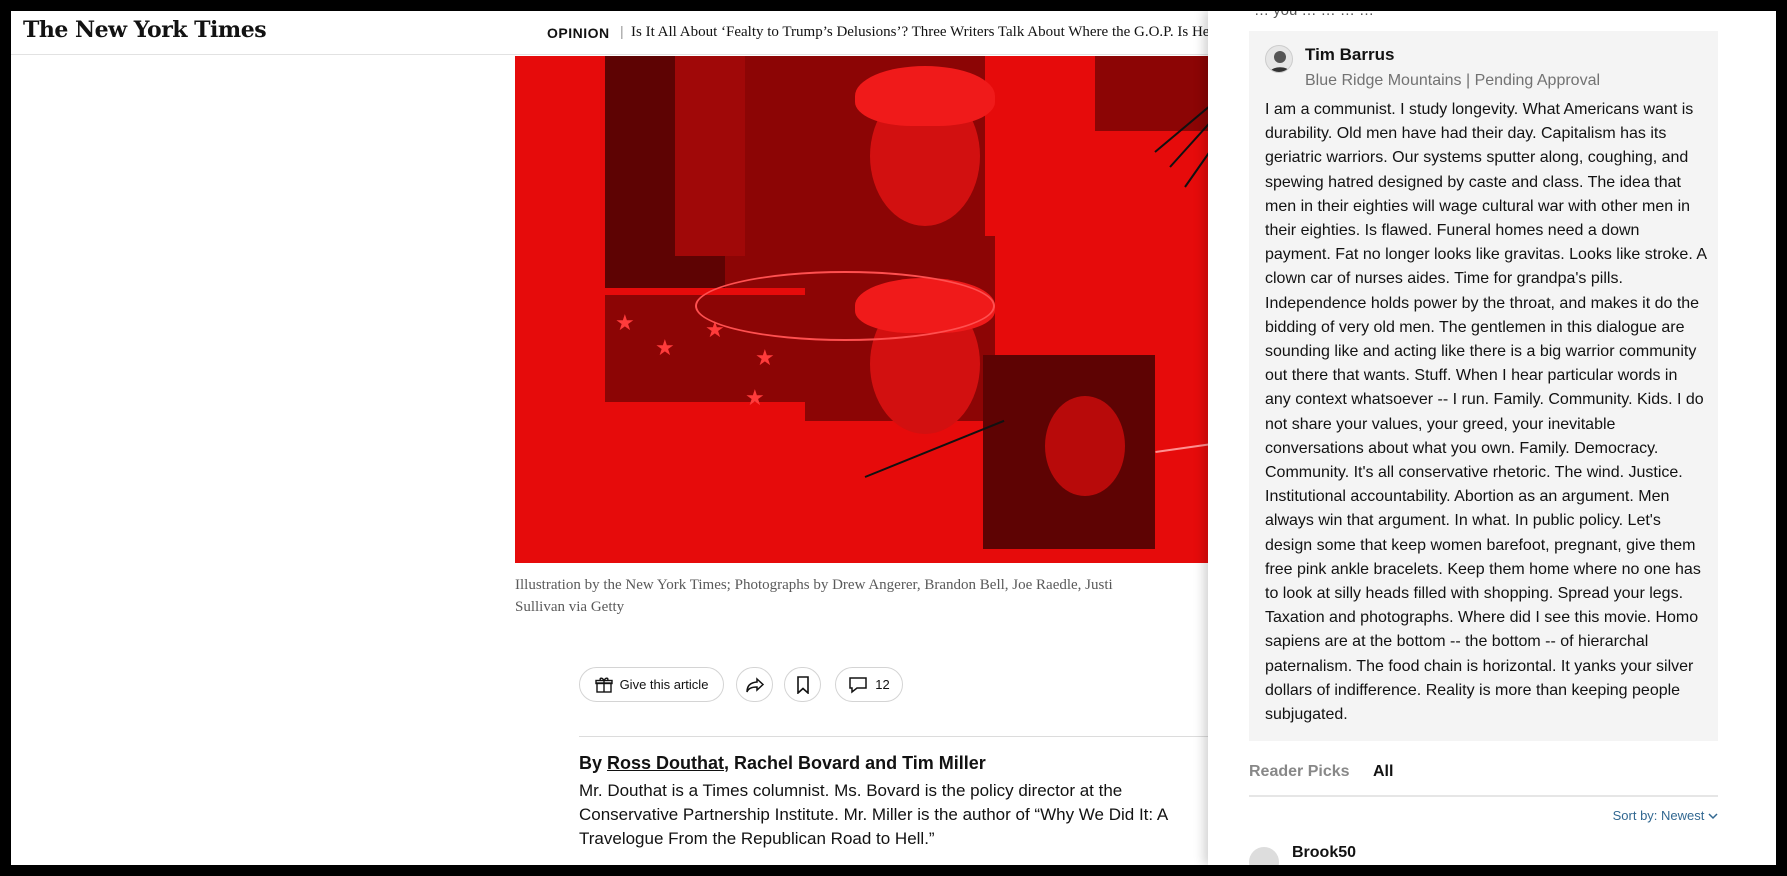 Image resolution: width=1787 pixels, height=876 pixels. What do you see at coordinates (145, 30) in the screenshot?
I see `nyt-logo: The New York Times` at bounding box center [145, 30].